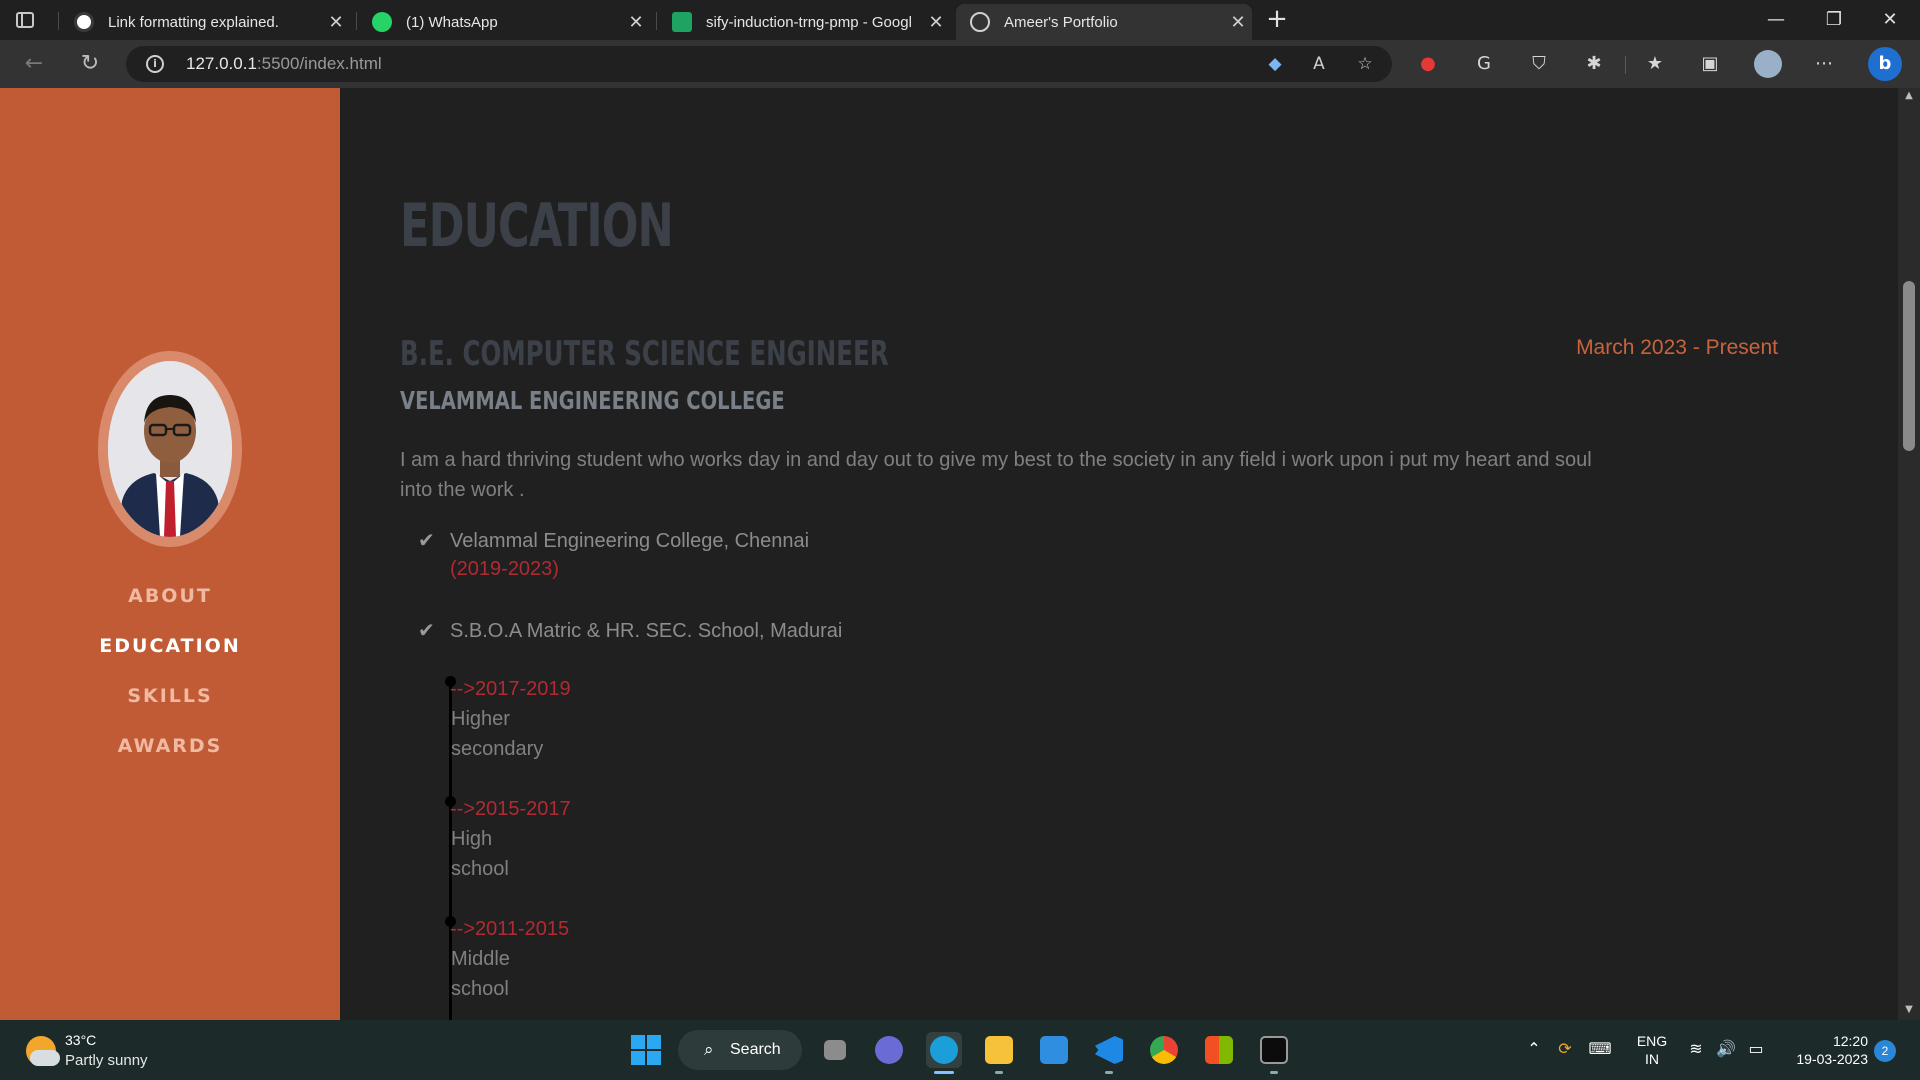 This screenshot has width=1920, height=1080. Describe the element at coordinates (1534, 1048) in the screenshot. I see `chevron-up-icon: ⌃` at that location.